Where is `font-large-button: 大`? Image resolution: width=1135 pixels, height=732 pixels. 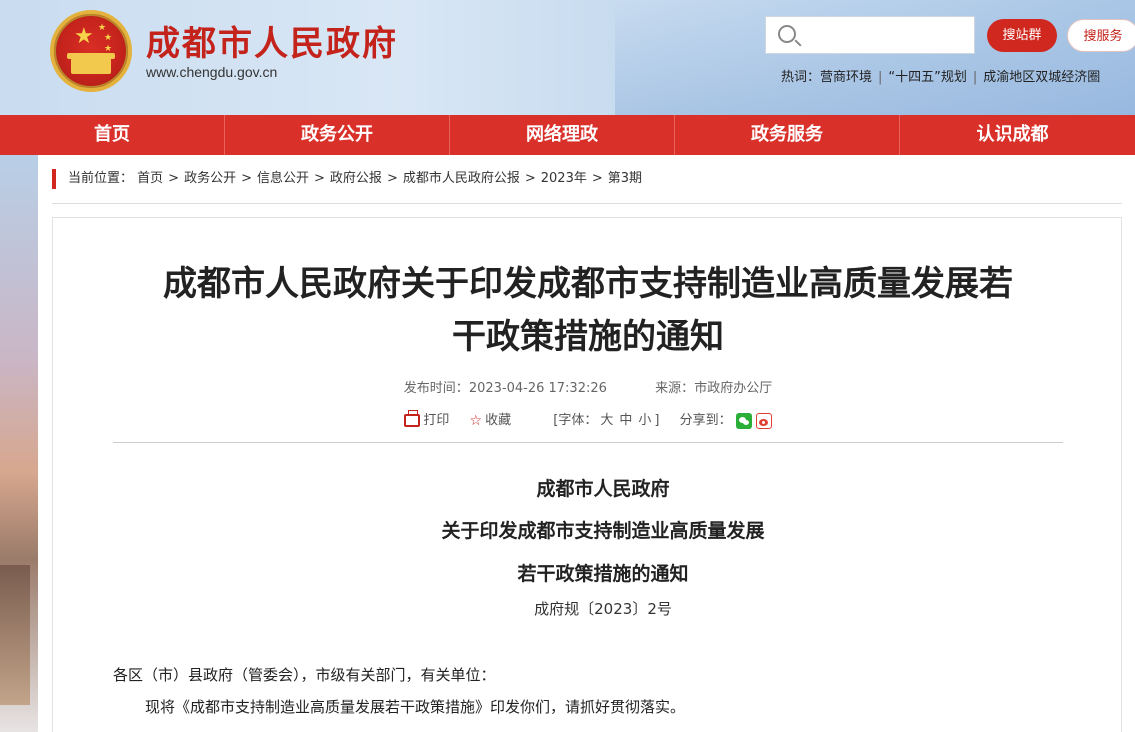 font-large-button: 大 is located at coordinates (606, 420).